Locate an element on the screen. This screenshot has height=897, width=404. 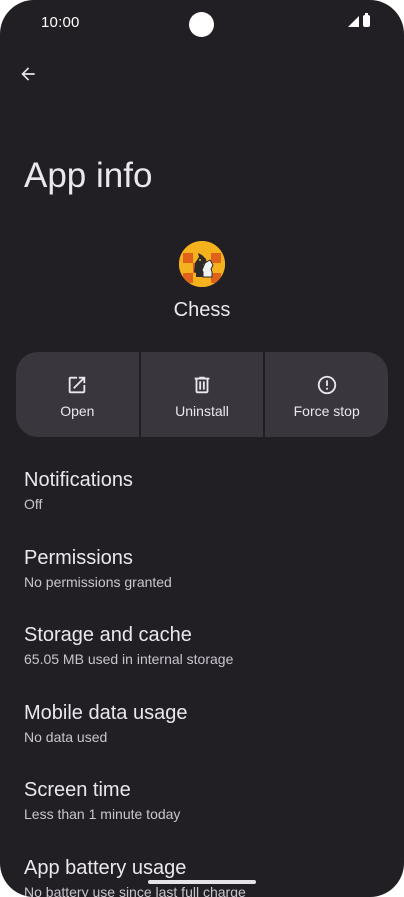
setting-title: App battery usage is located at coordinates (105, 867).